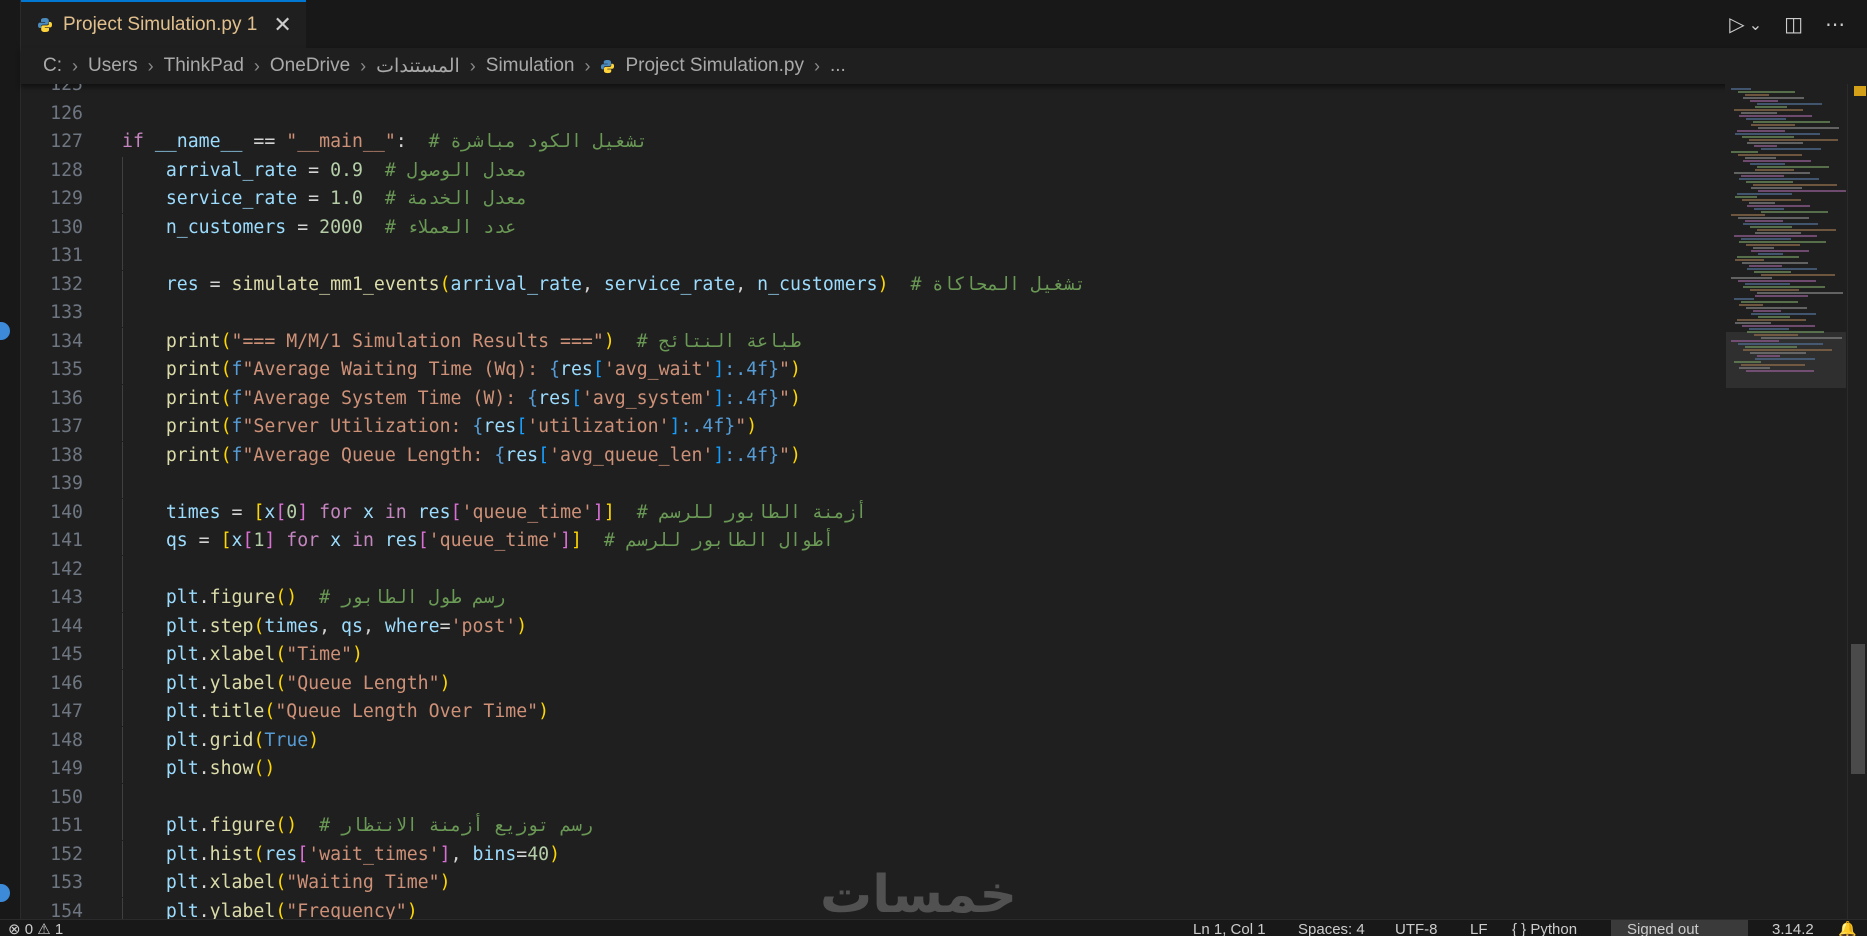 This screenshot has height=936, width=1867. Describe the element at coordinates (871, 114) in the screenshot. I see `code-line: 126` at that location.